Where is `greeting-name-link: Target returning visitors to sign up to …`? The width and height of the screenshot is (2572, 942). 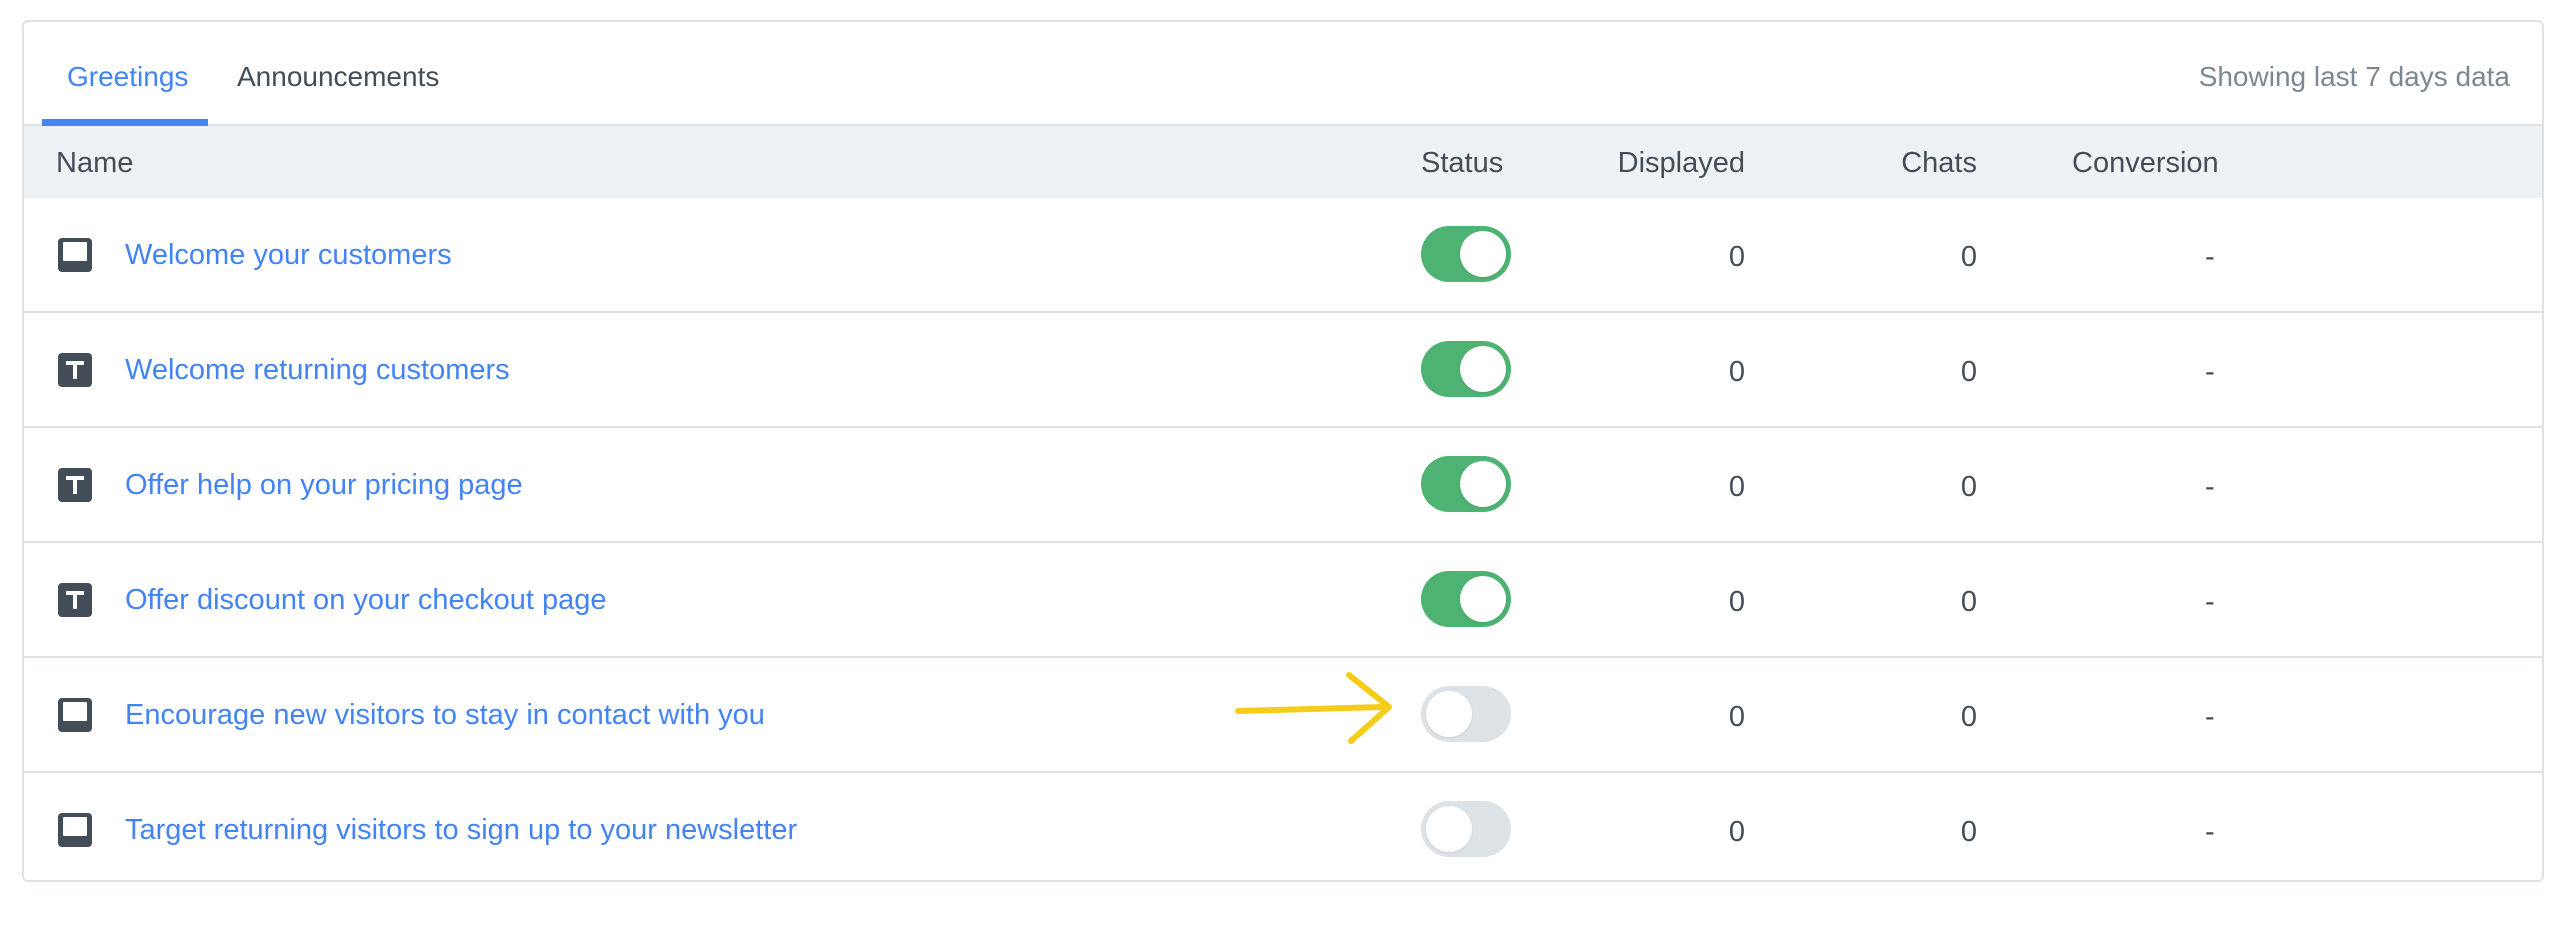
greeting-name-link: Target returning visitors to sign up to … is located at coordinates (461, 826).